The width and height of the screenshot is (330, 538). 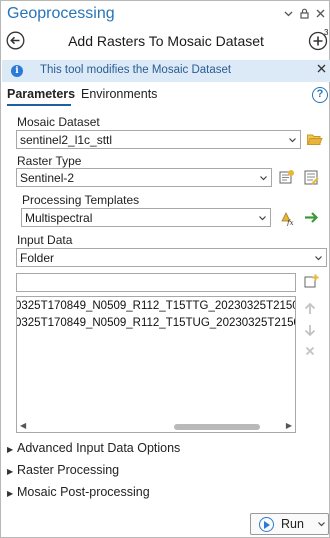 I want to click on run-label: Run, so click(x=292, y=524).